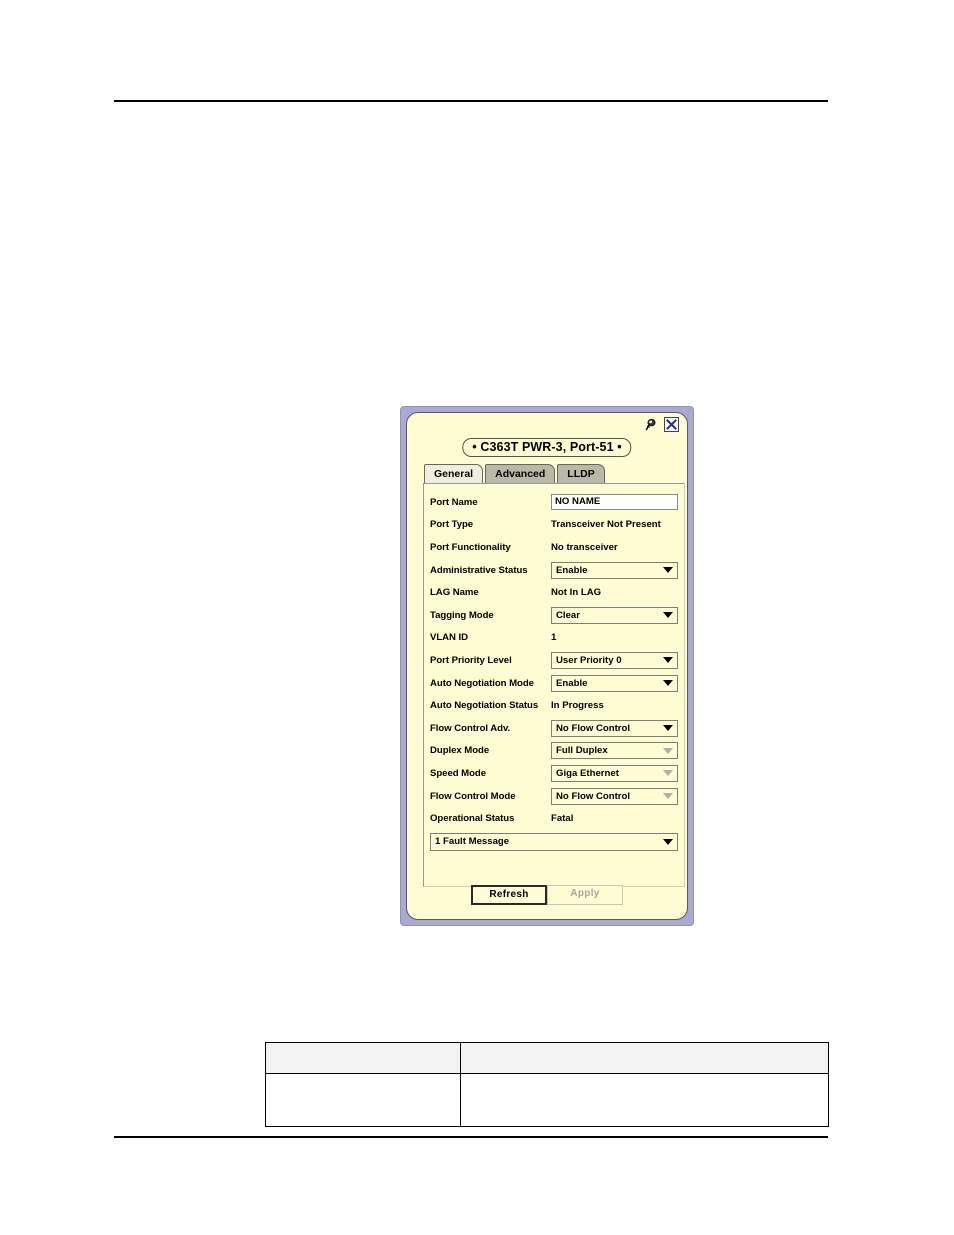 The height and width of the screenshot is (1235, 954). Describe the element at coordinates (454, 593) in the screenshot. I see `lag-name-label: LAG Name` at that location.